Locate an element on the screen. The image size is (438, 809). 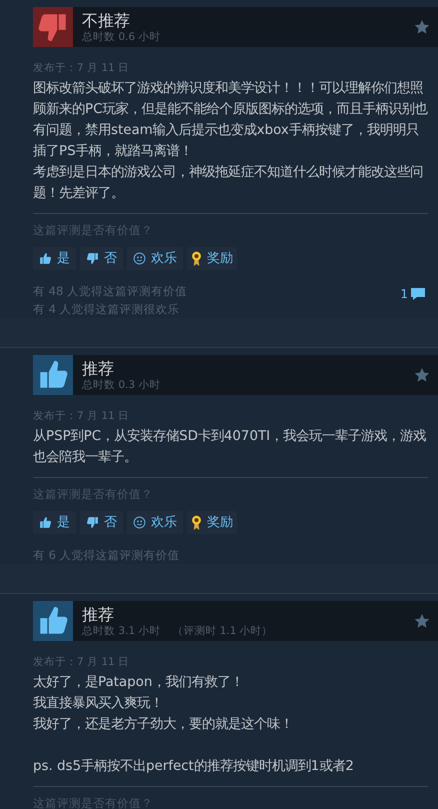
review-text: 图标改箭头破坏了游戏的辨识度和美学设计！！！可以理解你们想照顾新来的PC玩家，但是能不能给个原版图标的选项，而且手柄识别也有问题，禁用steam输入后提示也变成xbox手柄按键了，我明明只插了PS手柄，就踏马离谱！ is located at coordinates (230, 120).